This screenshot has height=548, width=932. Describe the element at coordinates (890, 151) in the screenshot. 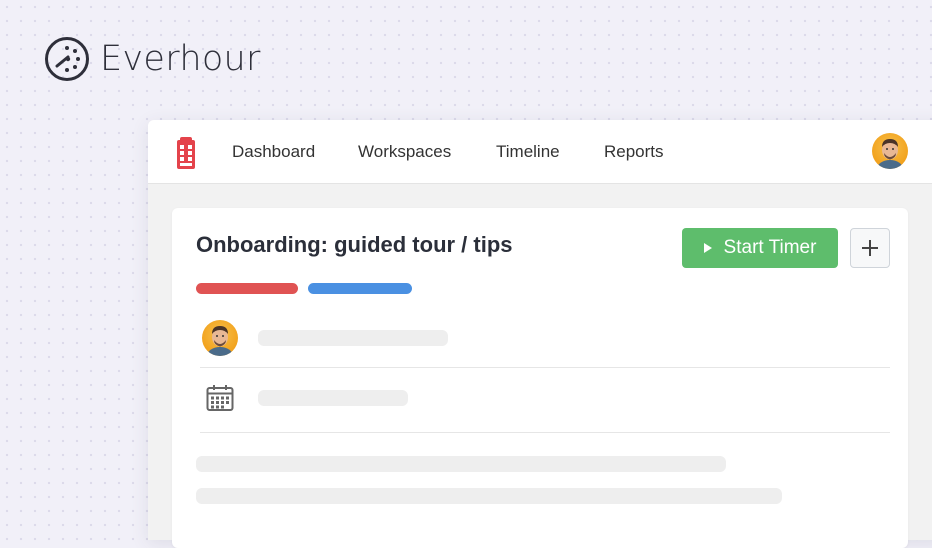

I see `avatar` at that location.